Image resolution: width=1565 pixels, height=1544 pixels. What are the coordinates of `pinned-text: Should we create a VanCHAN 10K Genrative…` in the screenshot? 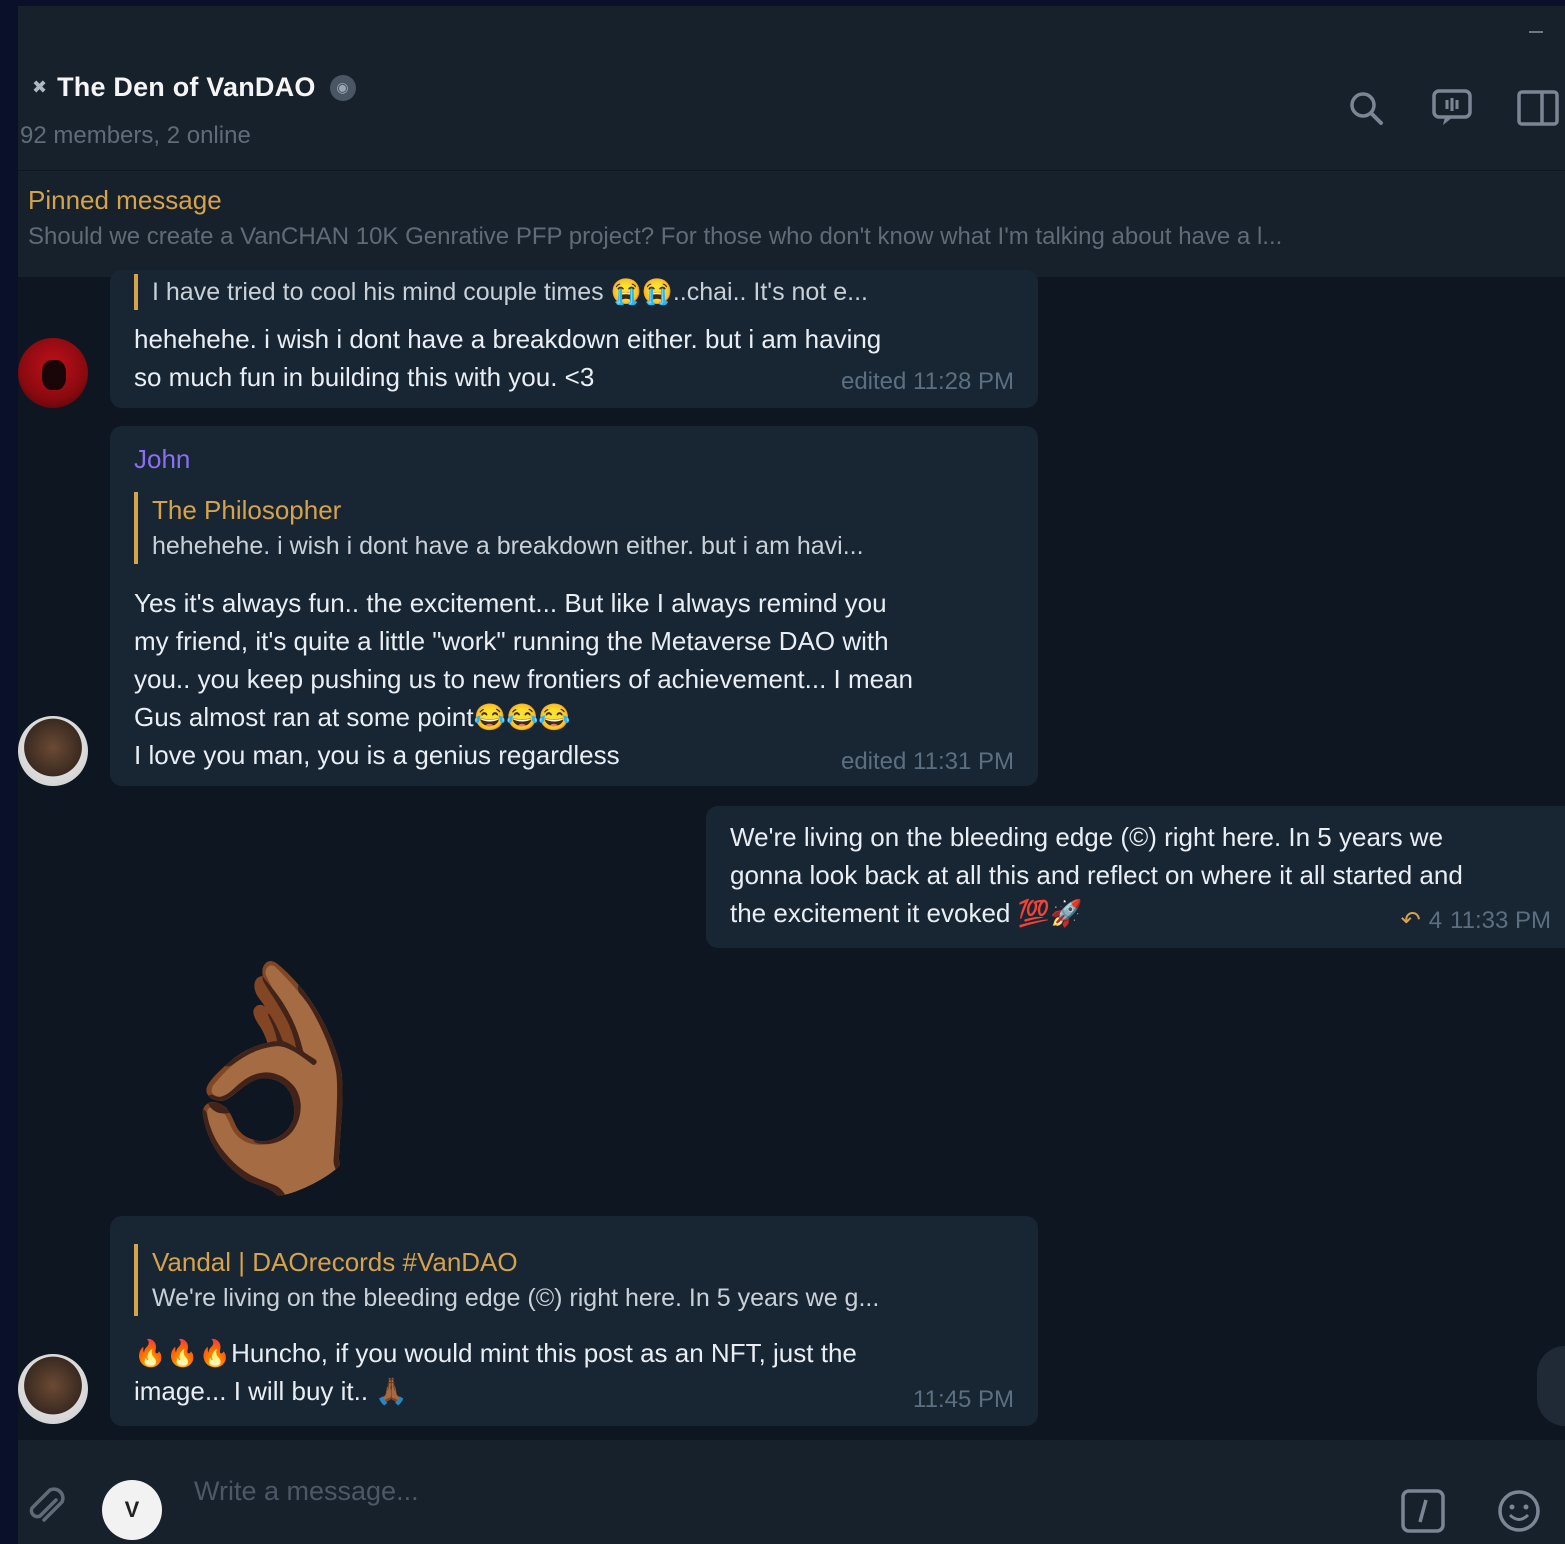 It's located at (655, 236).